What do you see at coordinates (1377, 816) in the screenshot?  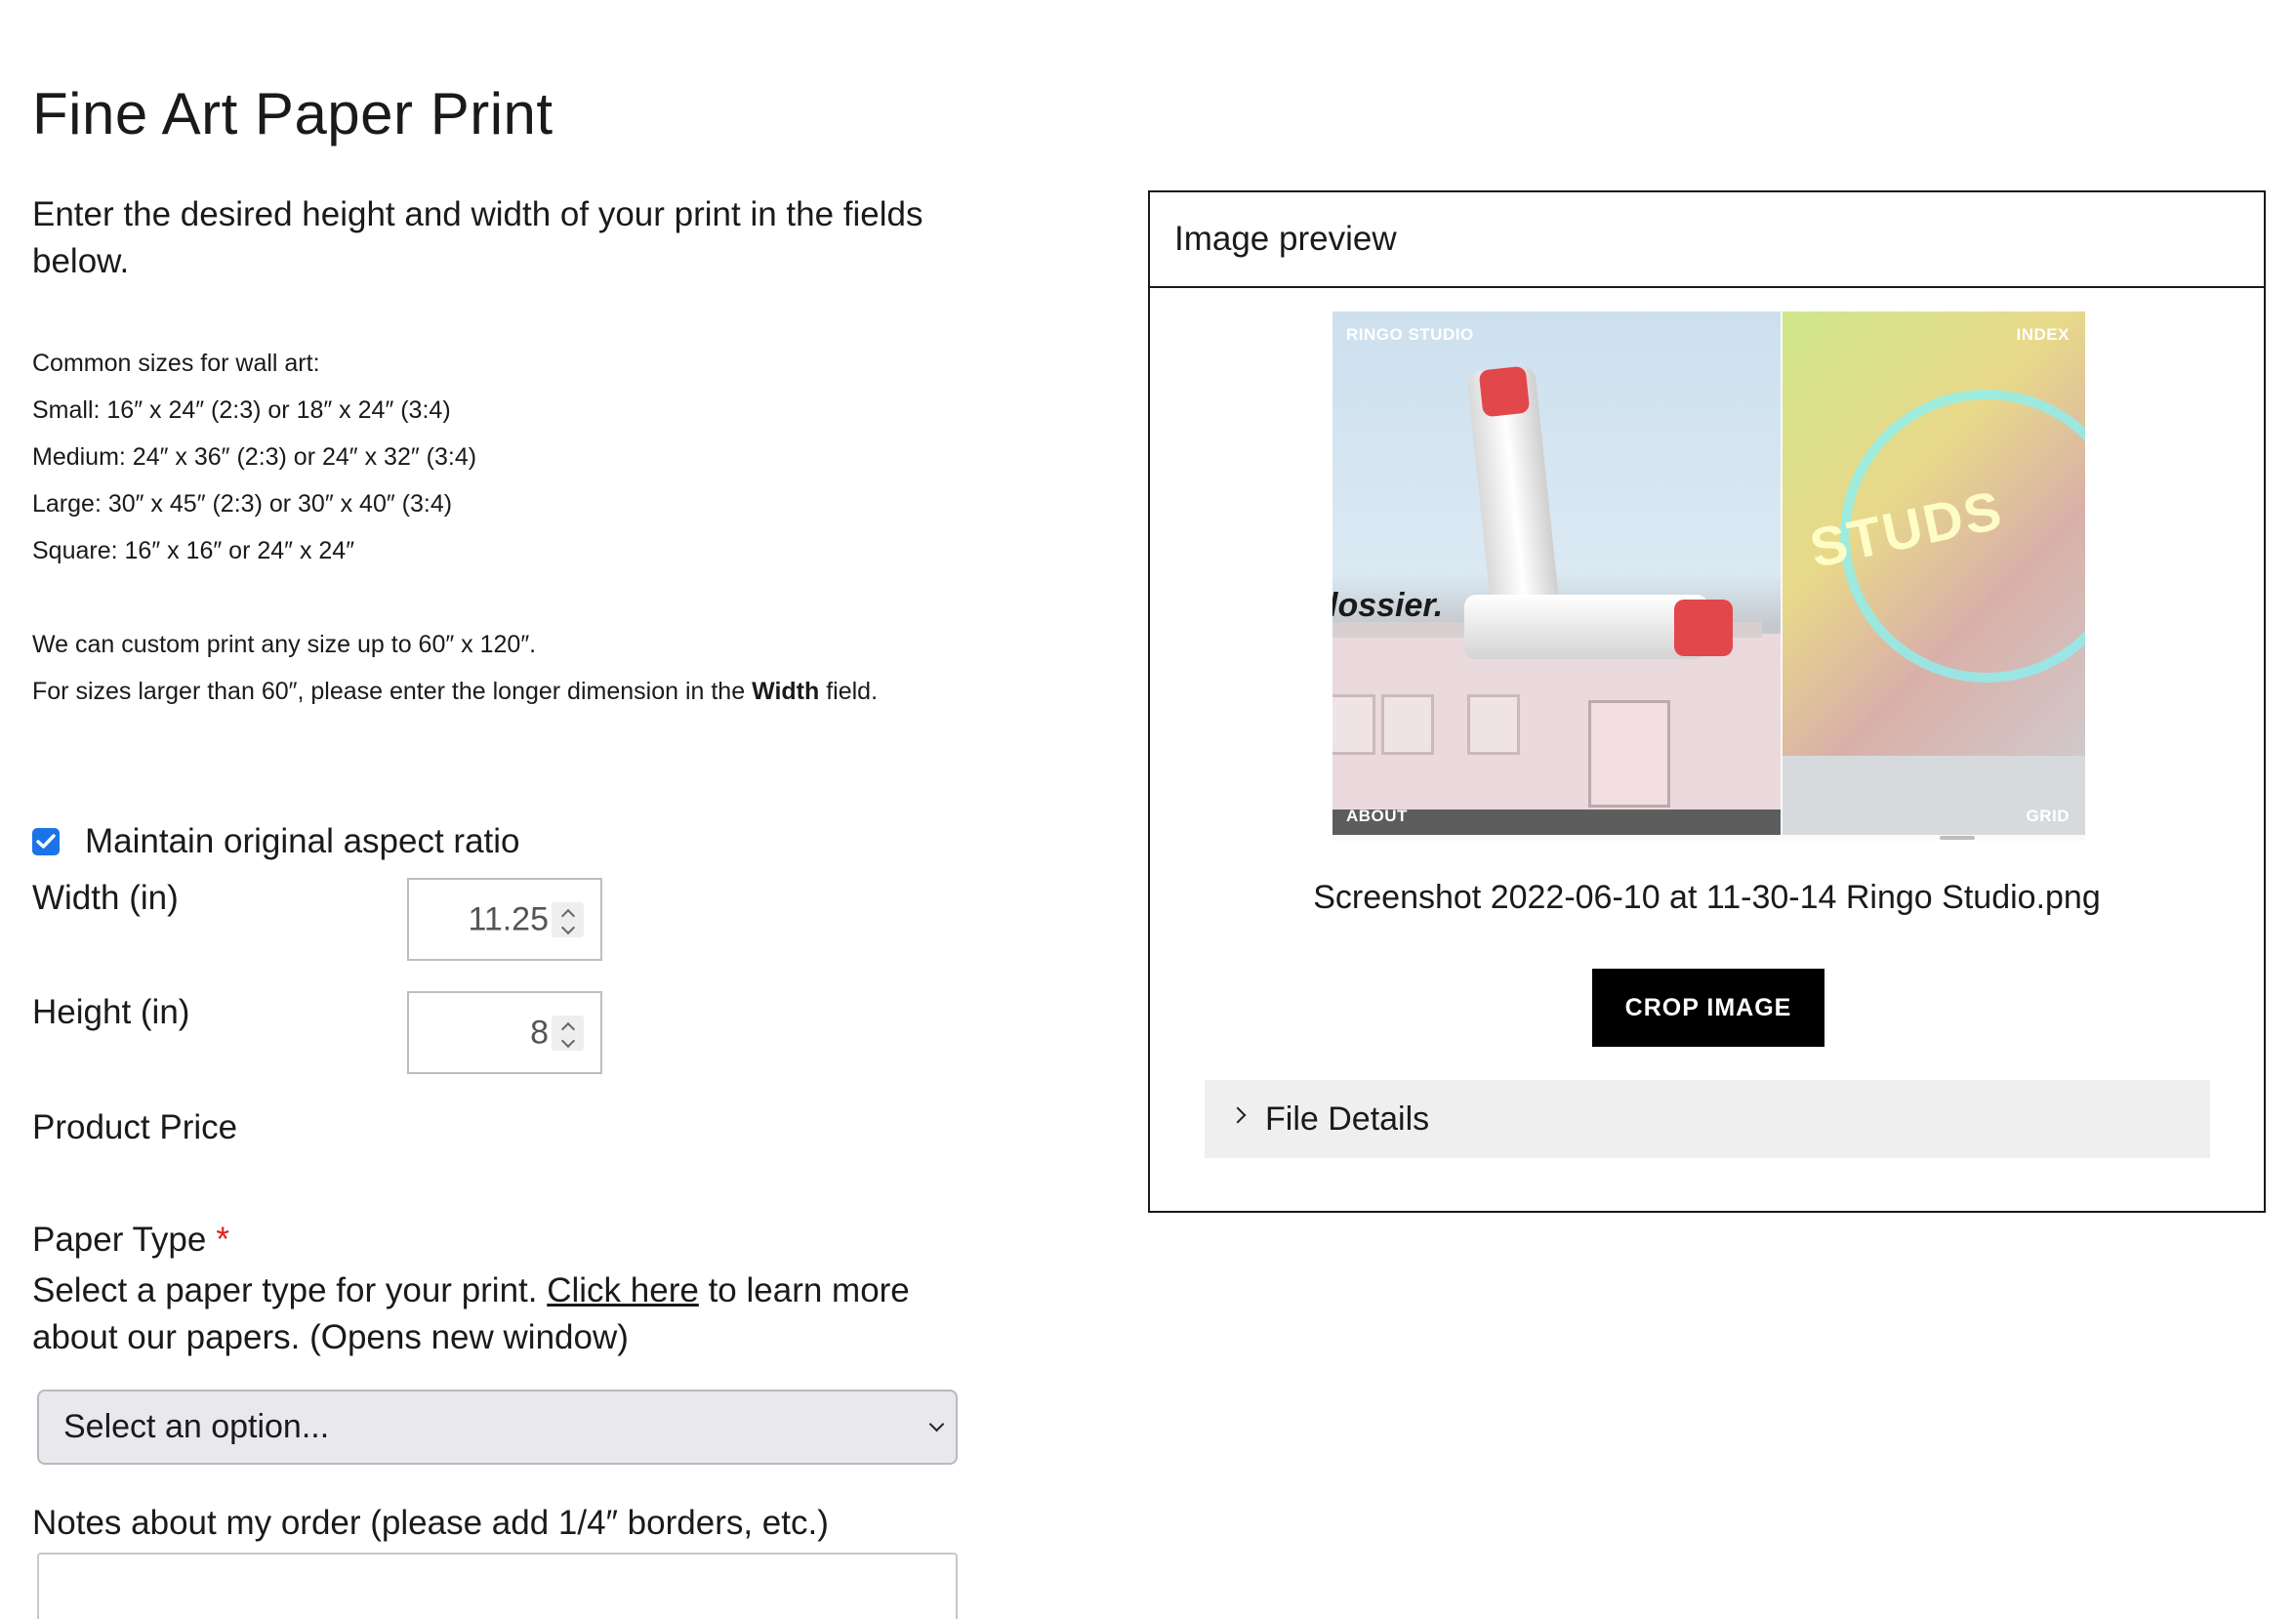 I see `thumb-label-bottom-left: ABOUT` at bounding box center [1377, 816].